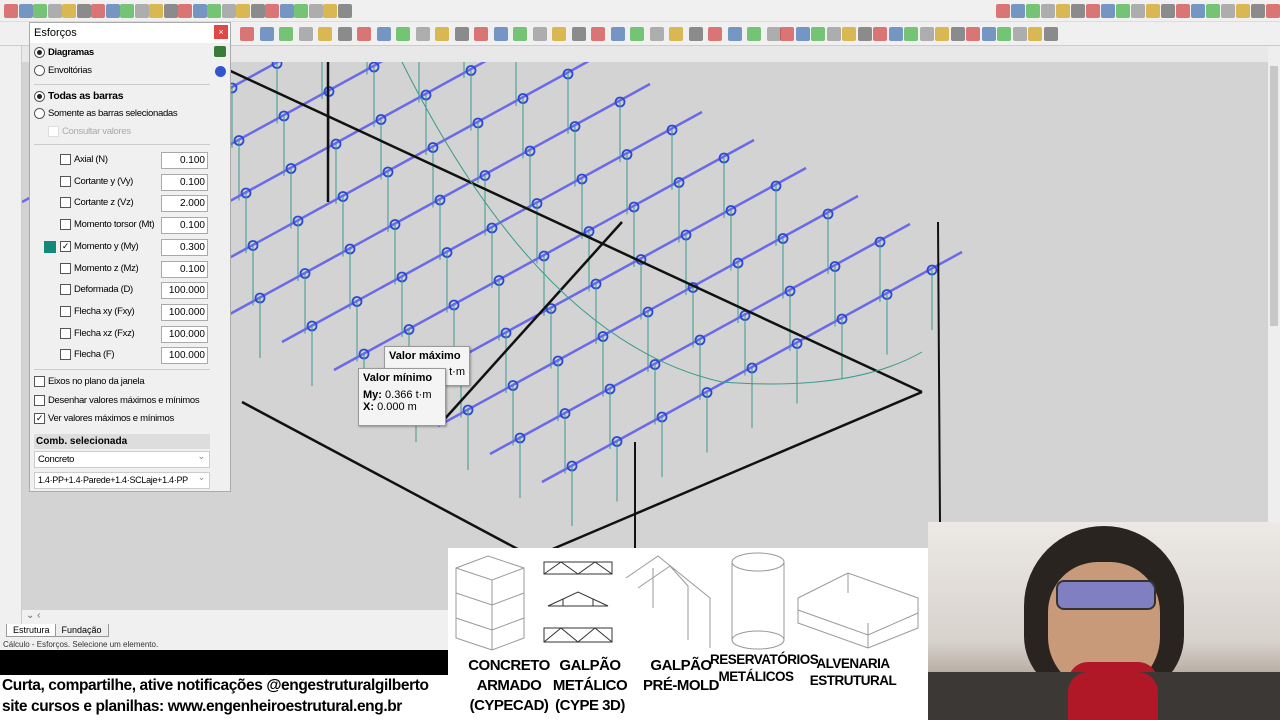 The height and width of the screenshot is (720, 1280). Describe the element at coordinates (220, 71) in the screenshot. I see `help-icon` at that location.